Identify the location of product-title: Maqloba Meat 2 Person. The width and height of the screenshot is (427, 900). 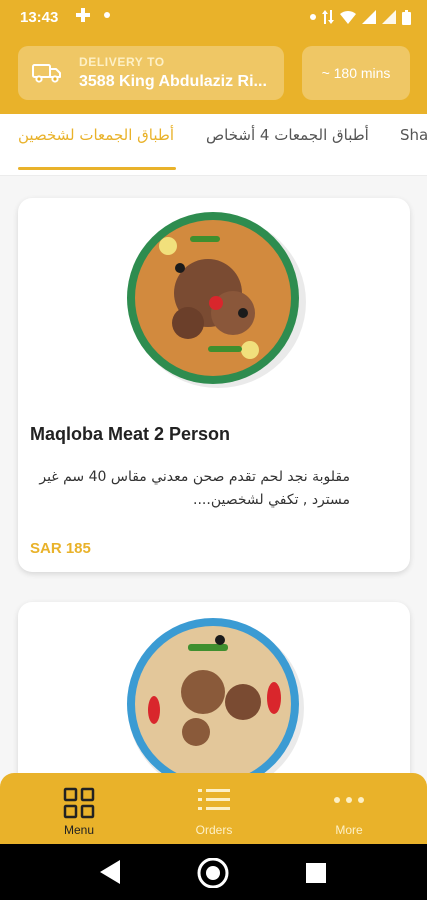
(130, 434).